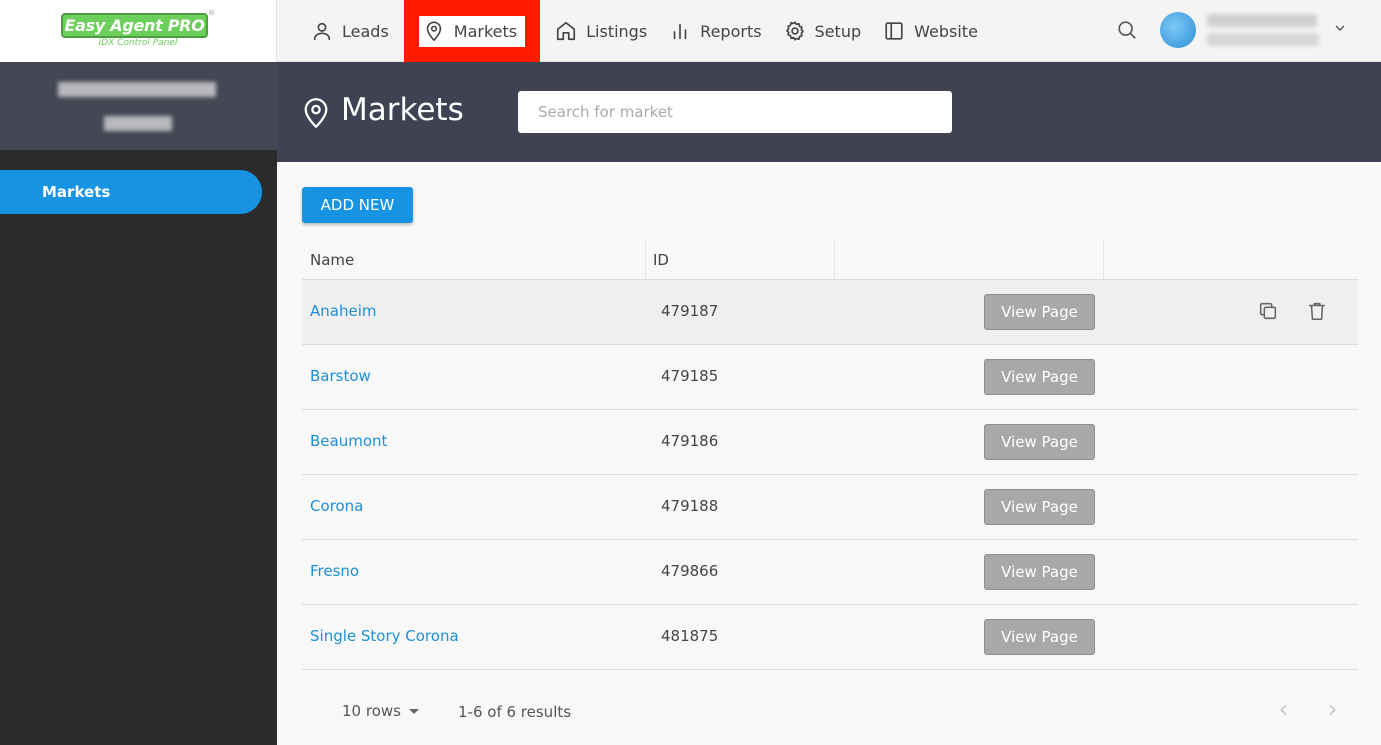 Image resolution: width=1381 pixels, height=745 pixels. What do you see at coordinates (334, 571) in the screenshot?
I see `market-name-link: Fresno` at bounding box center [334, 571].